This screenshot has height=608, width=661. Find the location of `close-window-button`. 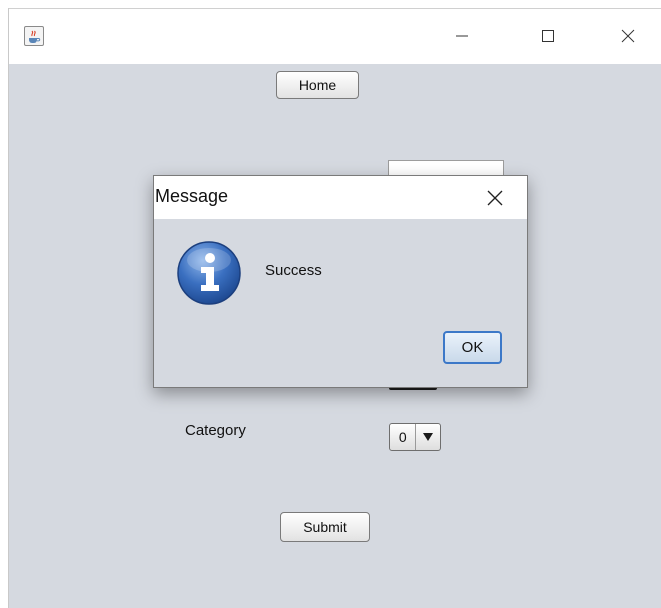

close-window-button is located at coordinates (628, 36).